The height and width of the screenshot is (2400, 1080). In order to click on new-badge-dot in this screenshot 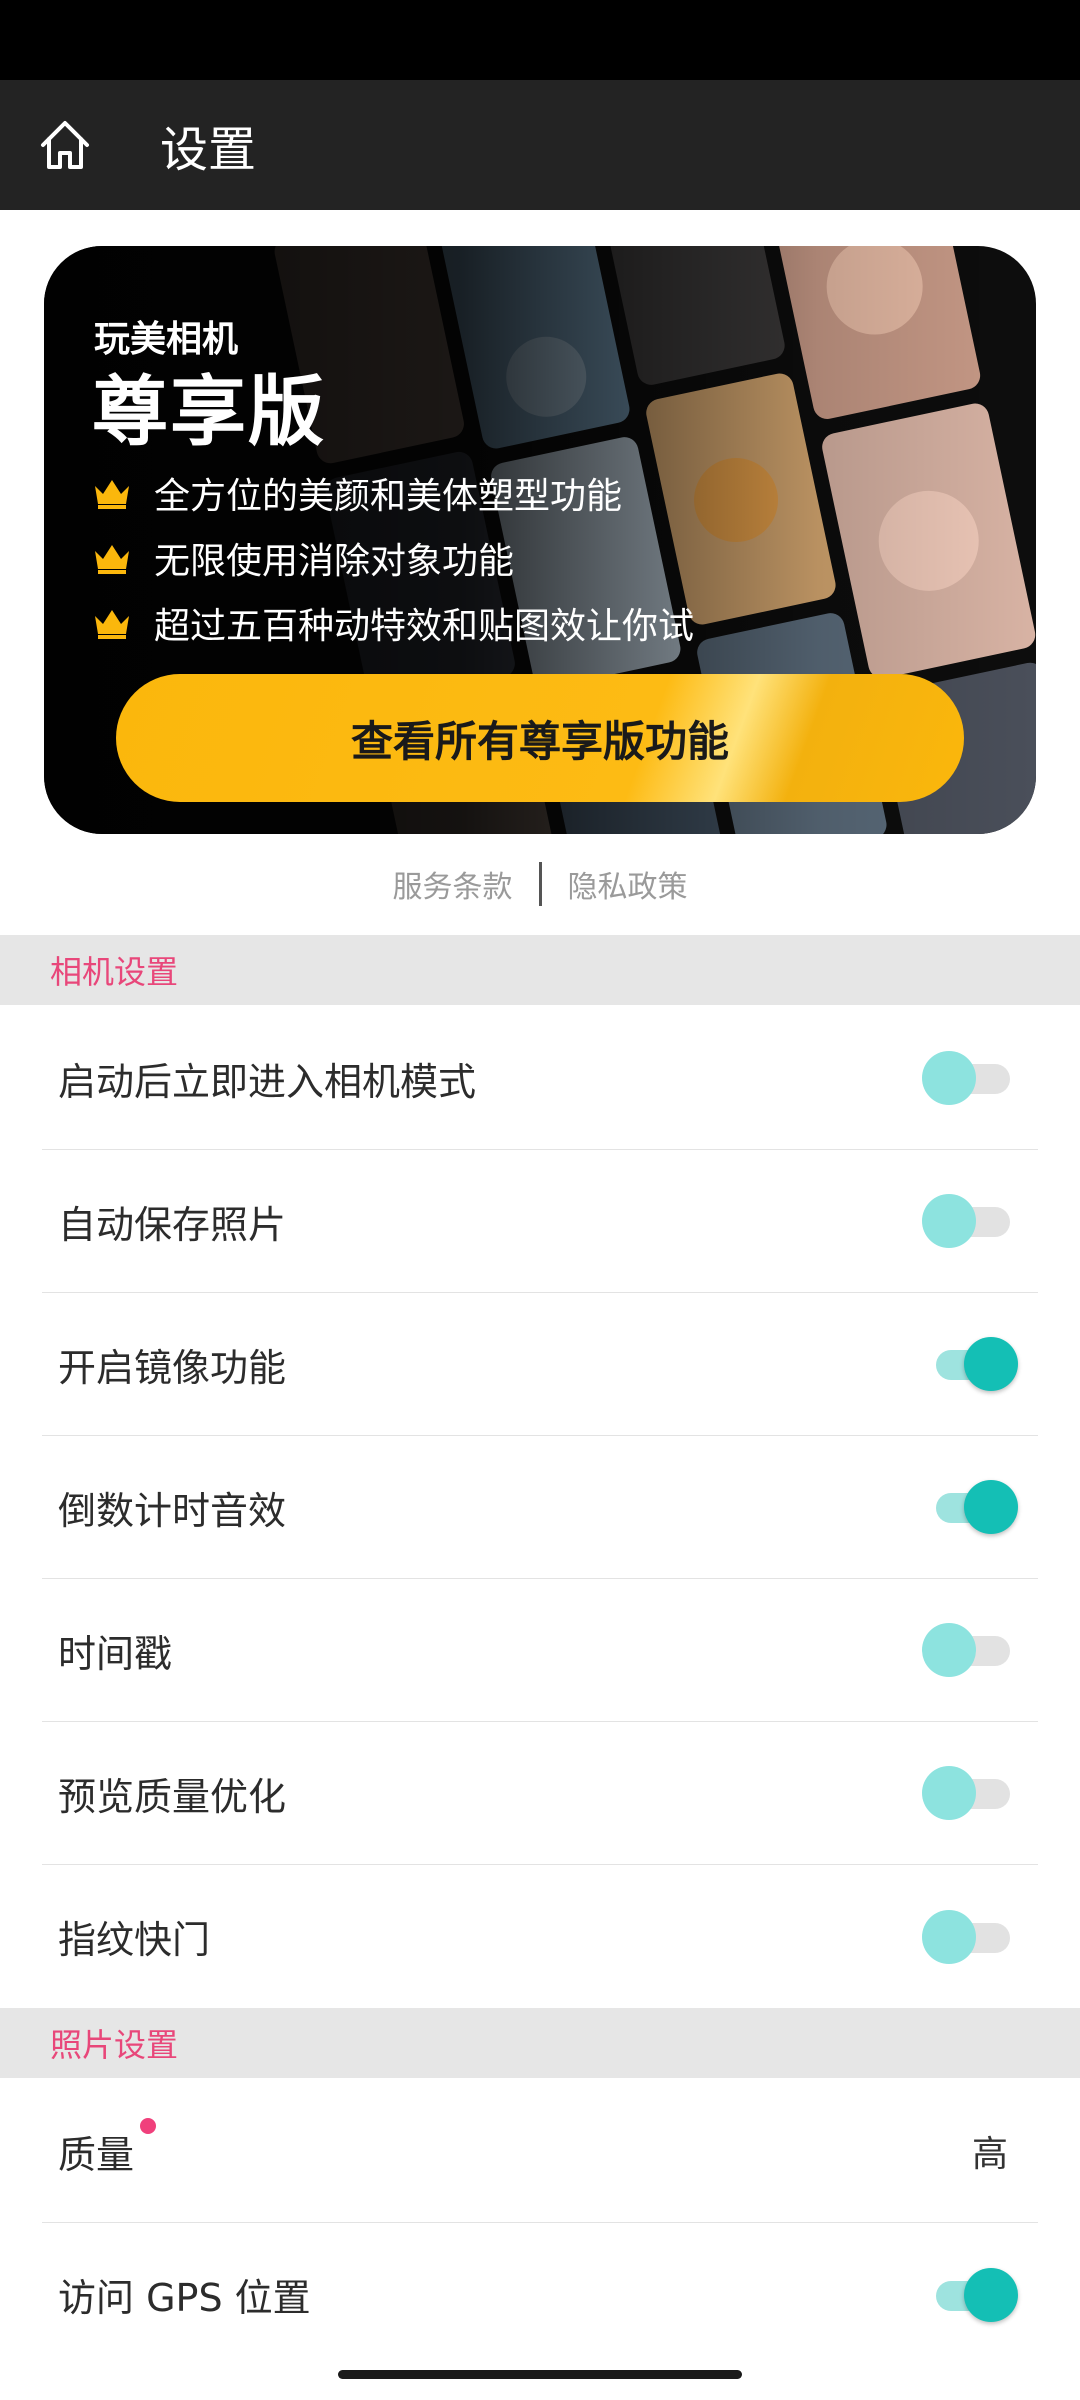, I will do `click(148, 2125)`.